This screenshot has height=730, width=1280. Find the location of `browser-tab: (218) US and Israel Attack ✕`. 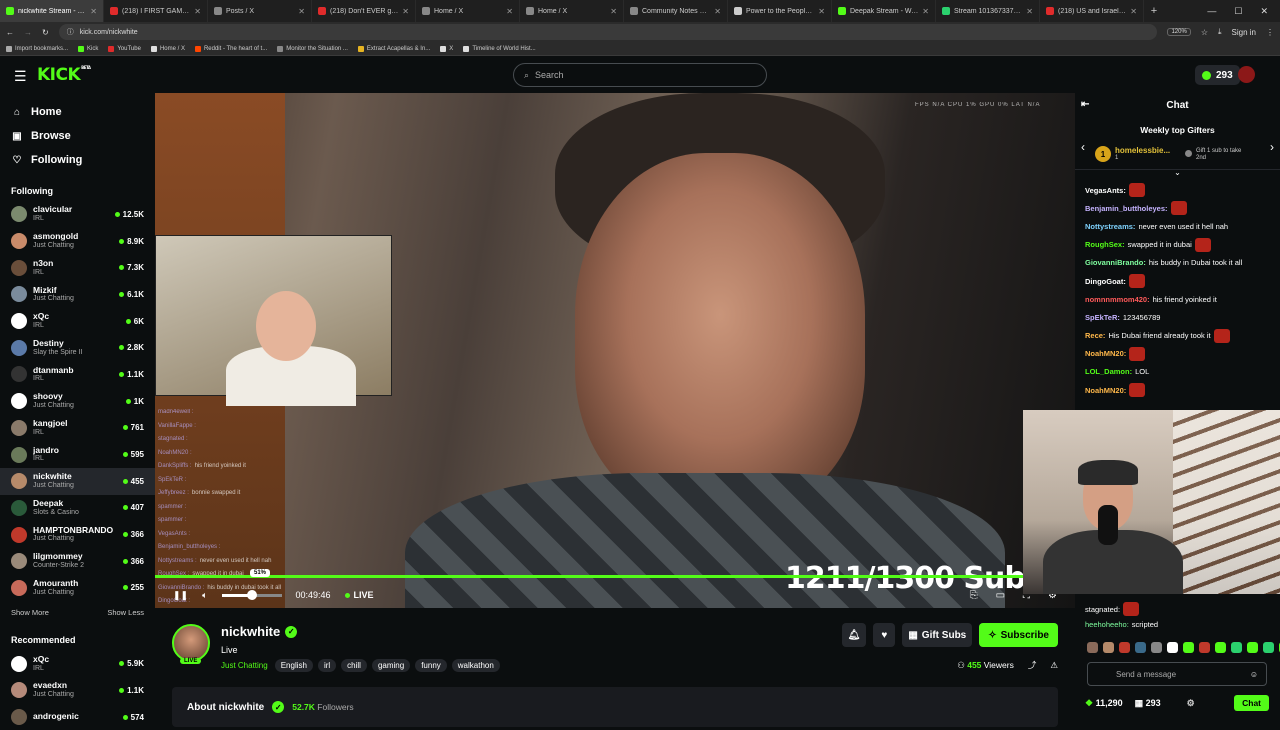

browser-tab: (218) US and Israel Attack ✕ is located at coordinates (1092, 11).